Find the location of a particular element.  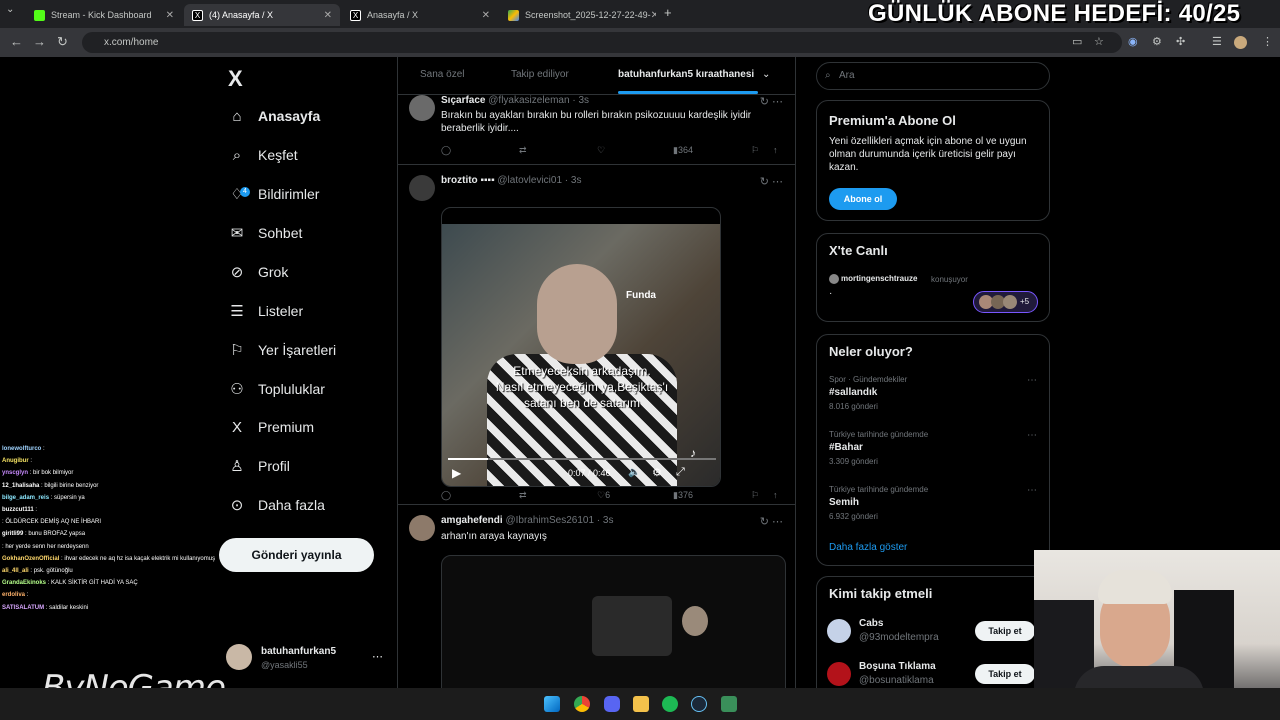

forward-icon: → is located at coordinates (39, 41).